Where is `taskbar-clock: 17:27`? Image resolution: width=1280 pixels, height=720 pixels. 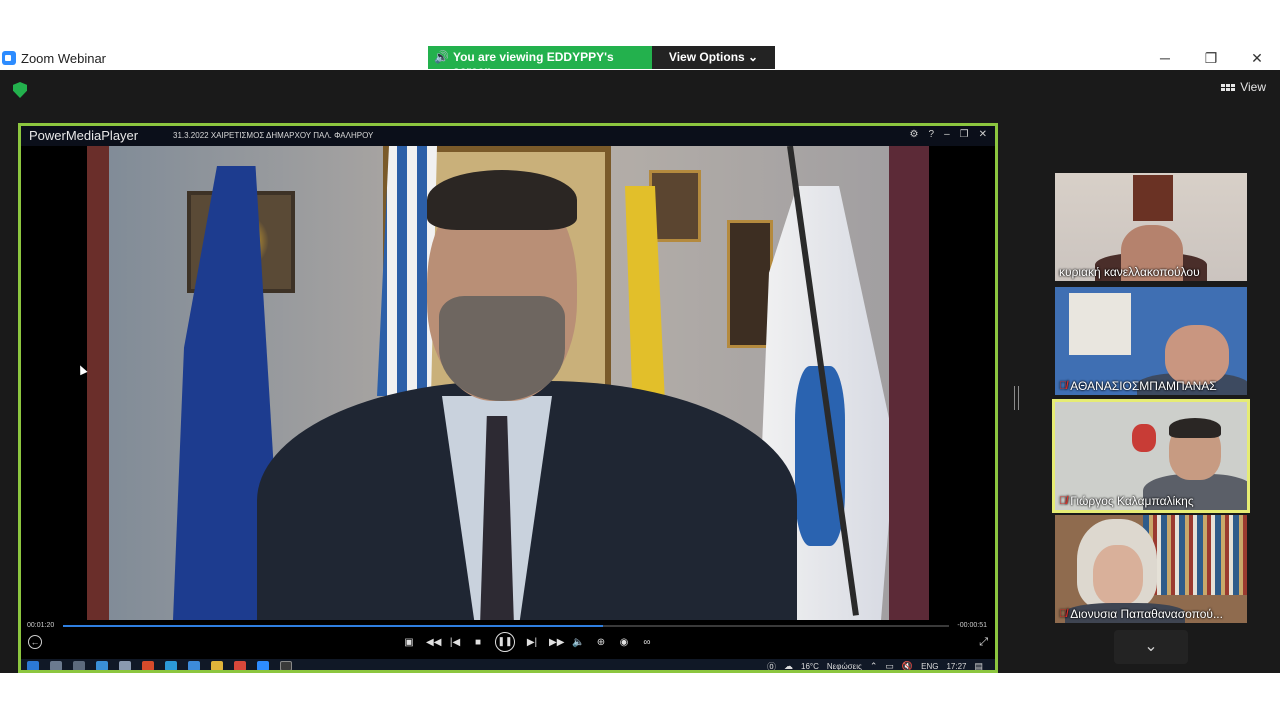
taskbar-clock: 17:27 is located at coordinates (956, 666).